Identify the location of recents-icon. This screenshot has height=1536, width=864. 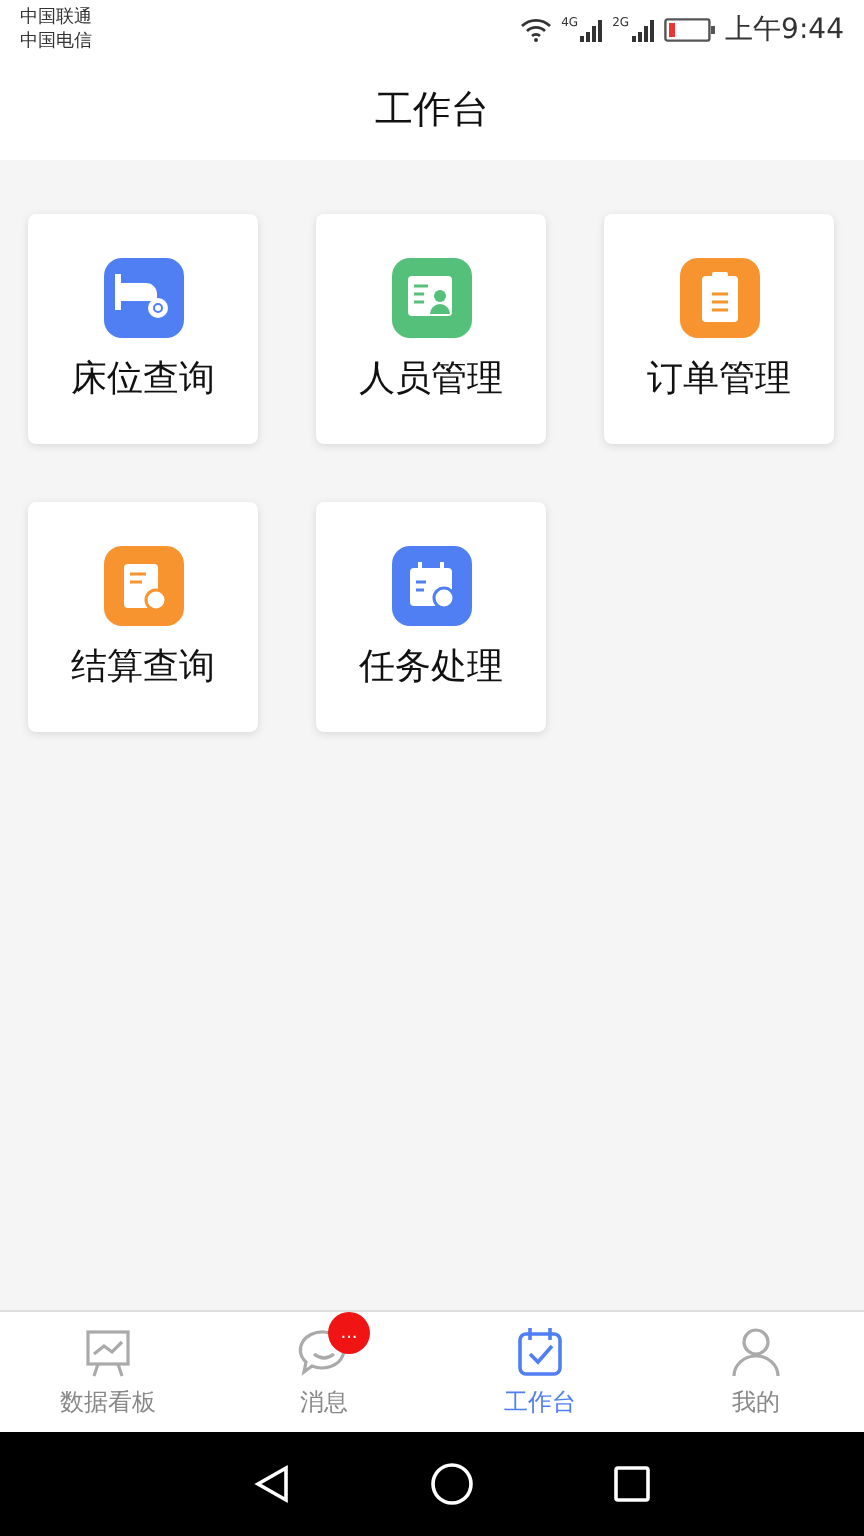
(632, 1484).